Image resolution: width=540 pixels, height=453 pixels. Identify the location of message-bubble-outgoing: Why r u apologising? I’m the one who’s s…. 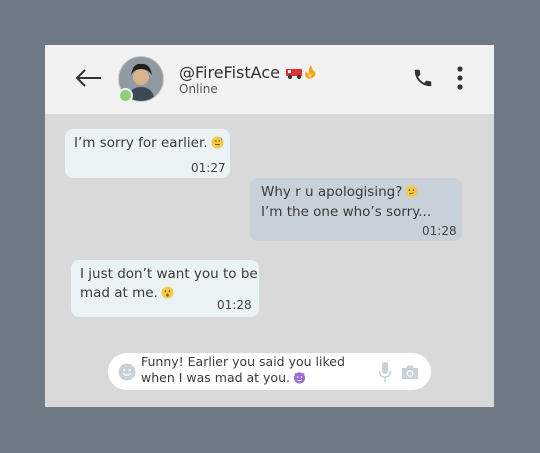
(356, 209).